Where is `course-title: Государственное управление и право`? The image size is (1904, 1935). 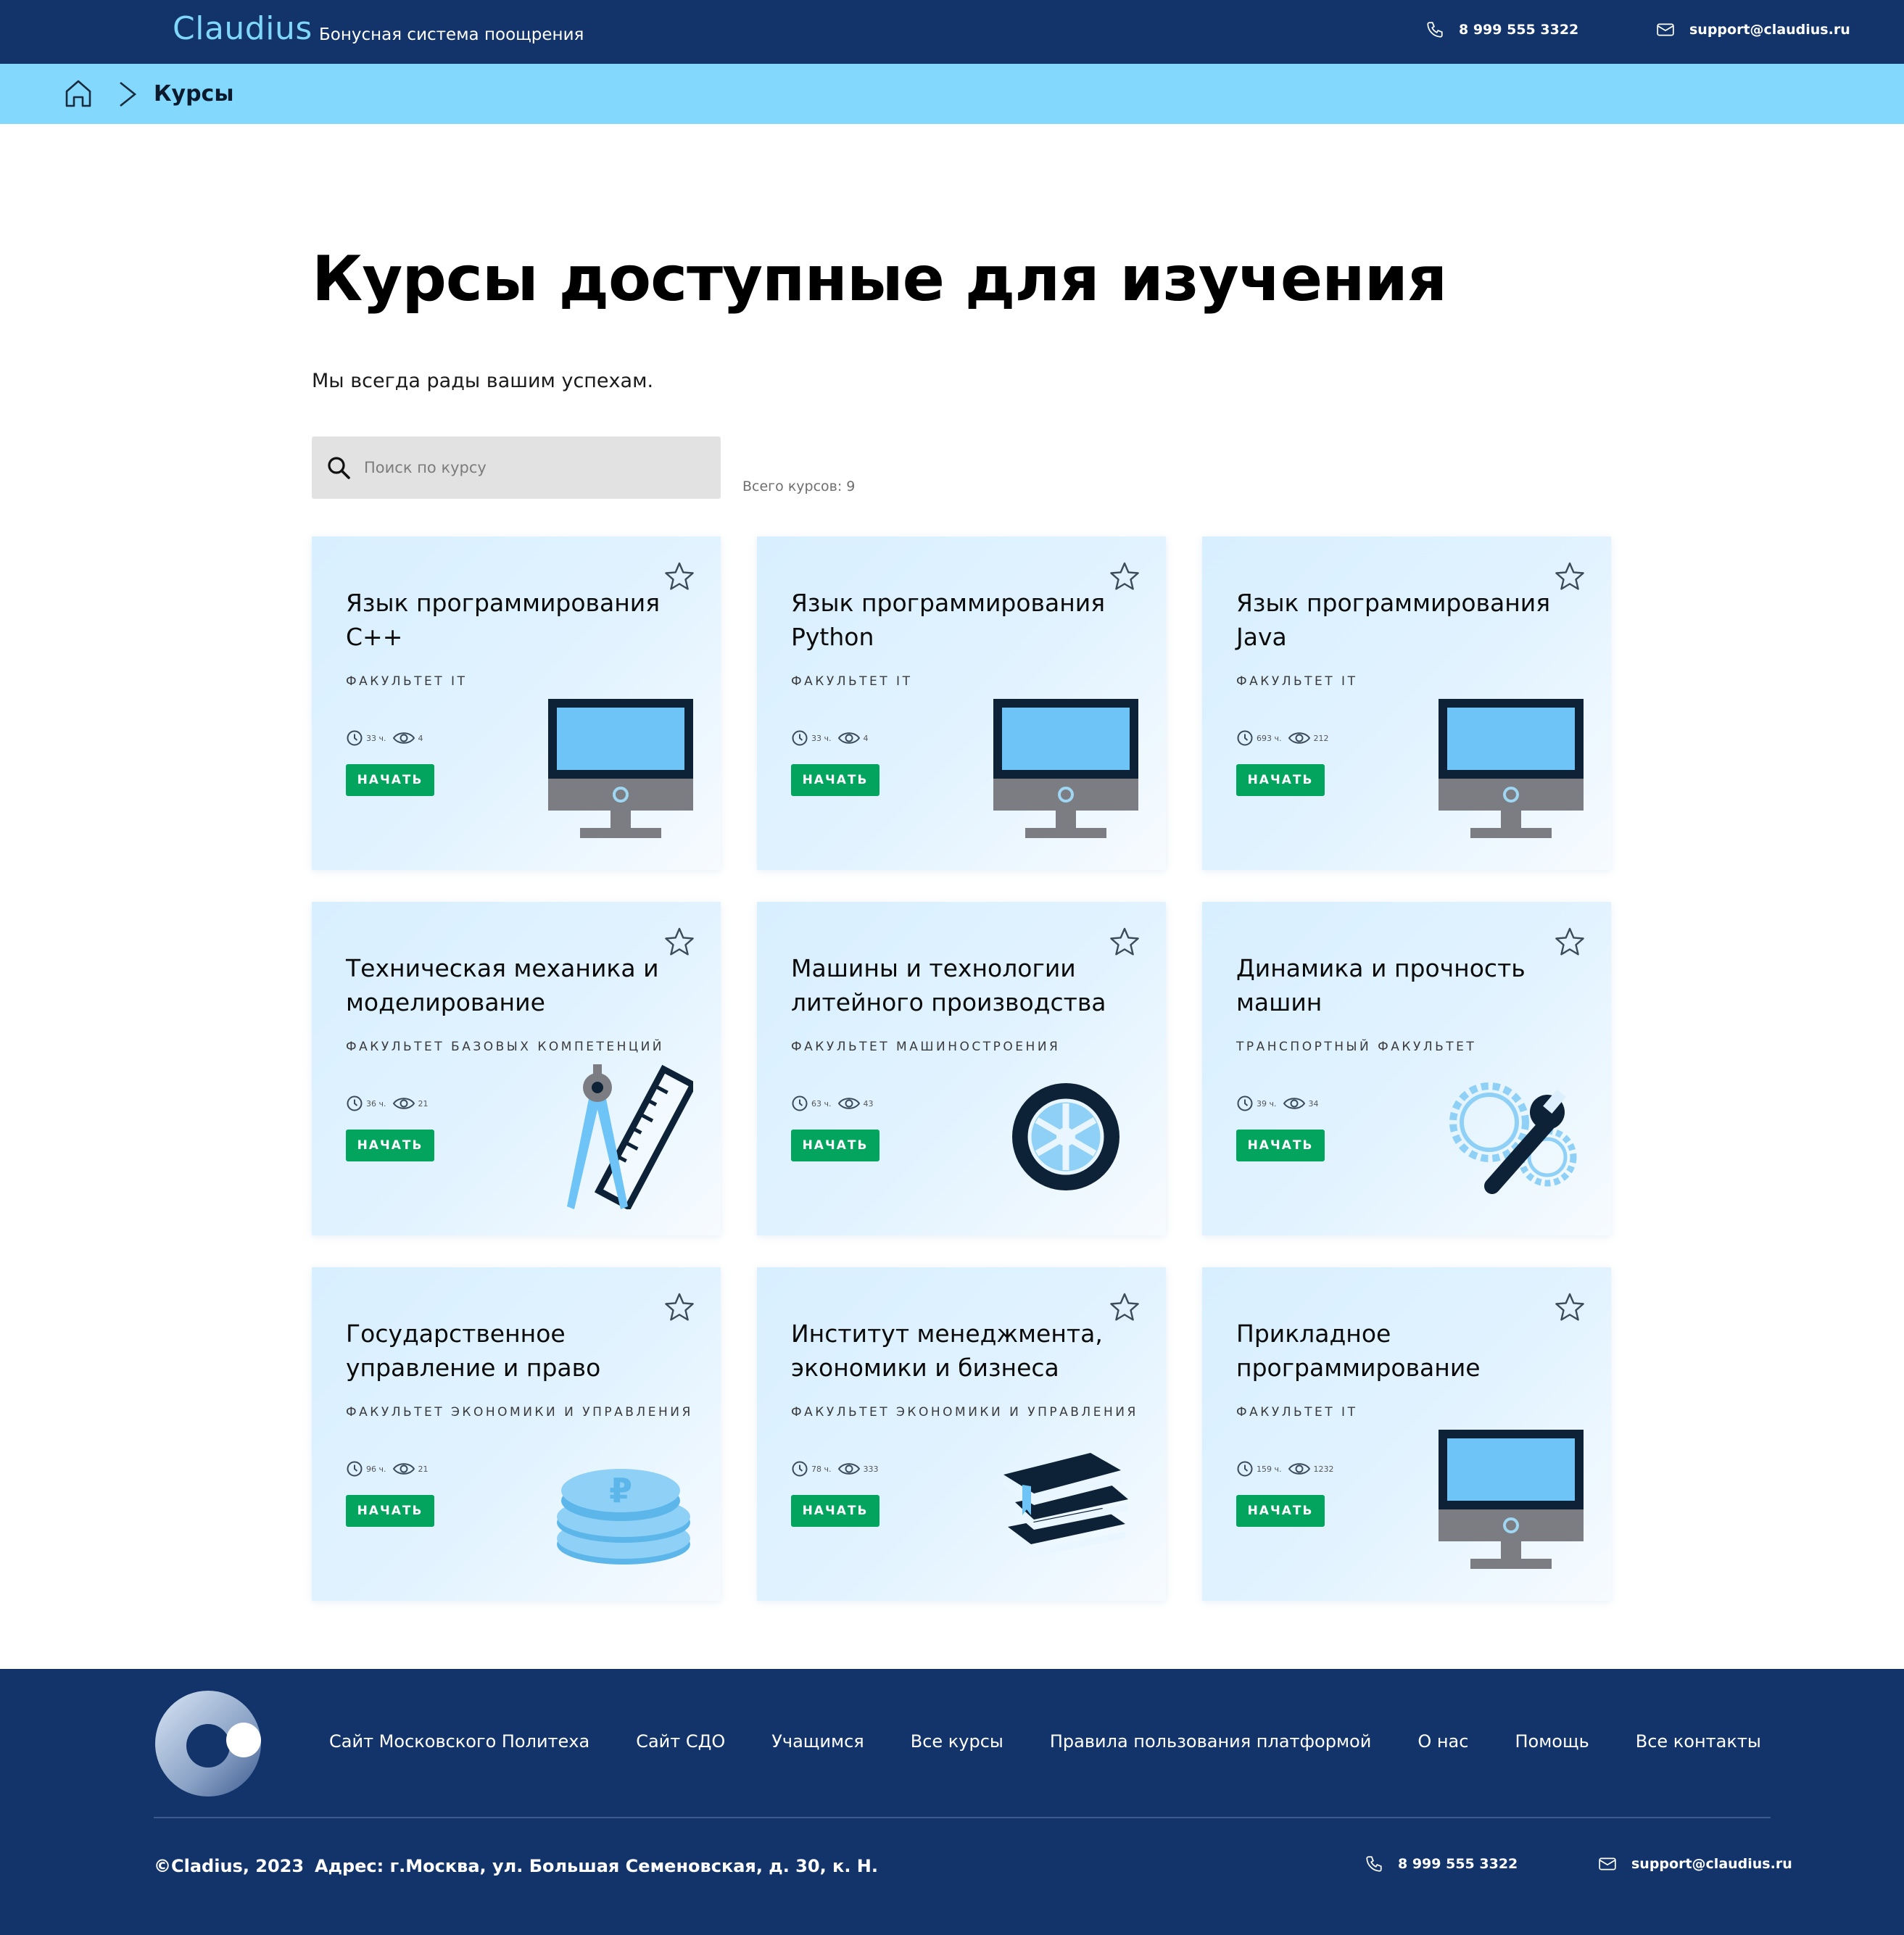 course-title: Государственное управление и право is located at coordinates (473, 1350).